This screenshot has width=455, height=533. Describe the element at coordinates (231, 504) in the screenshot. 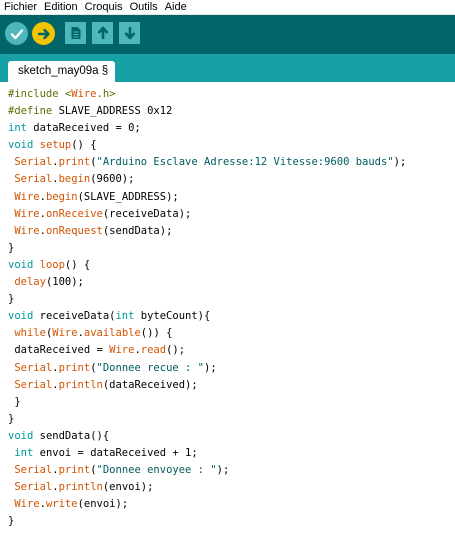

I see `code-line: Wire.write(envoi);` at that location.